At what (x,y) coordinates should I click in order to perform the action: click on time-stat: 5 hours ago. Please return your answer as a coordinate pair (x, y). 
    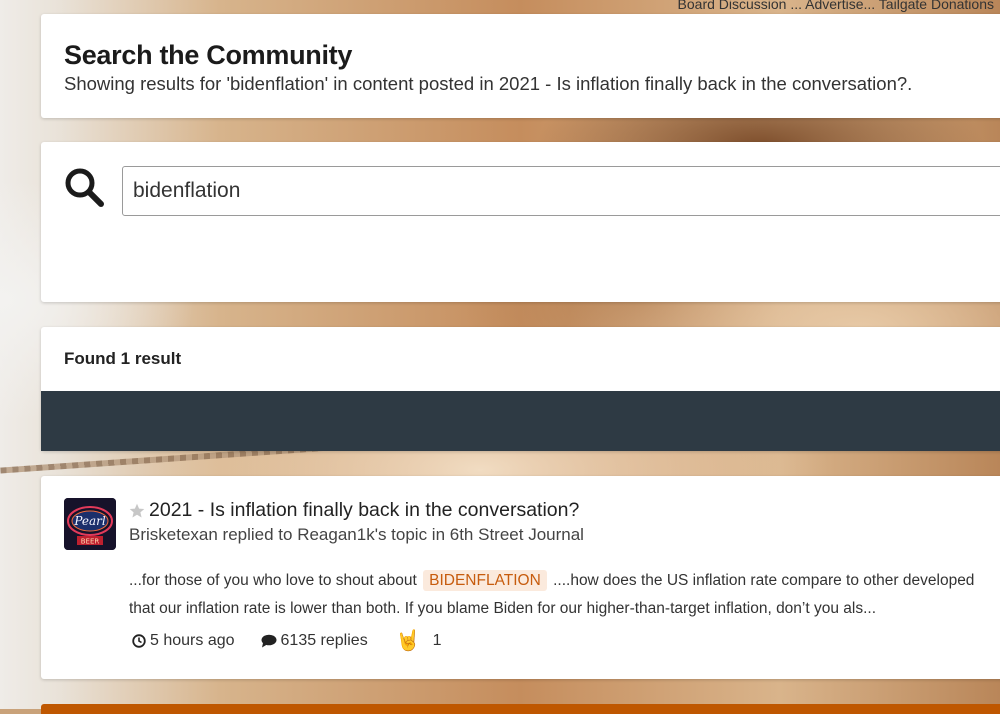
    Looking at the image, I should click on (183, 641).